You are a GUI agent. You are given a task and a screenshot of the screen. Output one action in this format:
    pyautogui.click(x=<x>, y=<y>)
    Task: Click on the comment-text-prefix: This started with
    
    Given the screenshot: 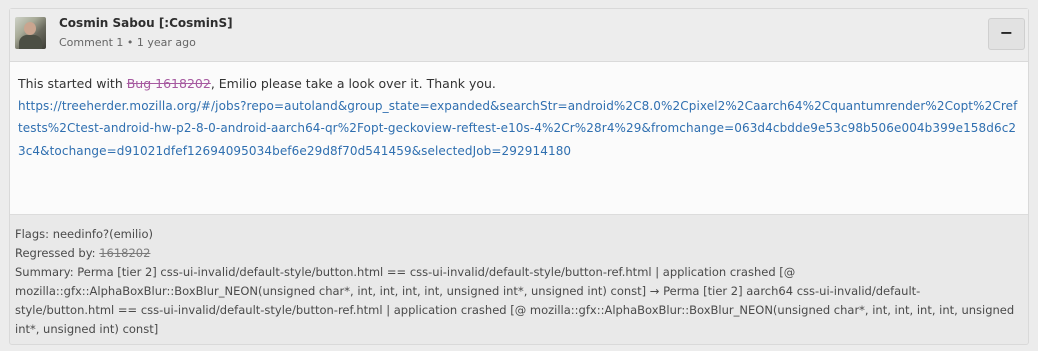 What is the action you would take?
    pyautogui.click(x=72, y=83)
    